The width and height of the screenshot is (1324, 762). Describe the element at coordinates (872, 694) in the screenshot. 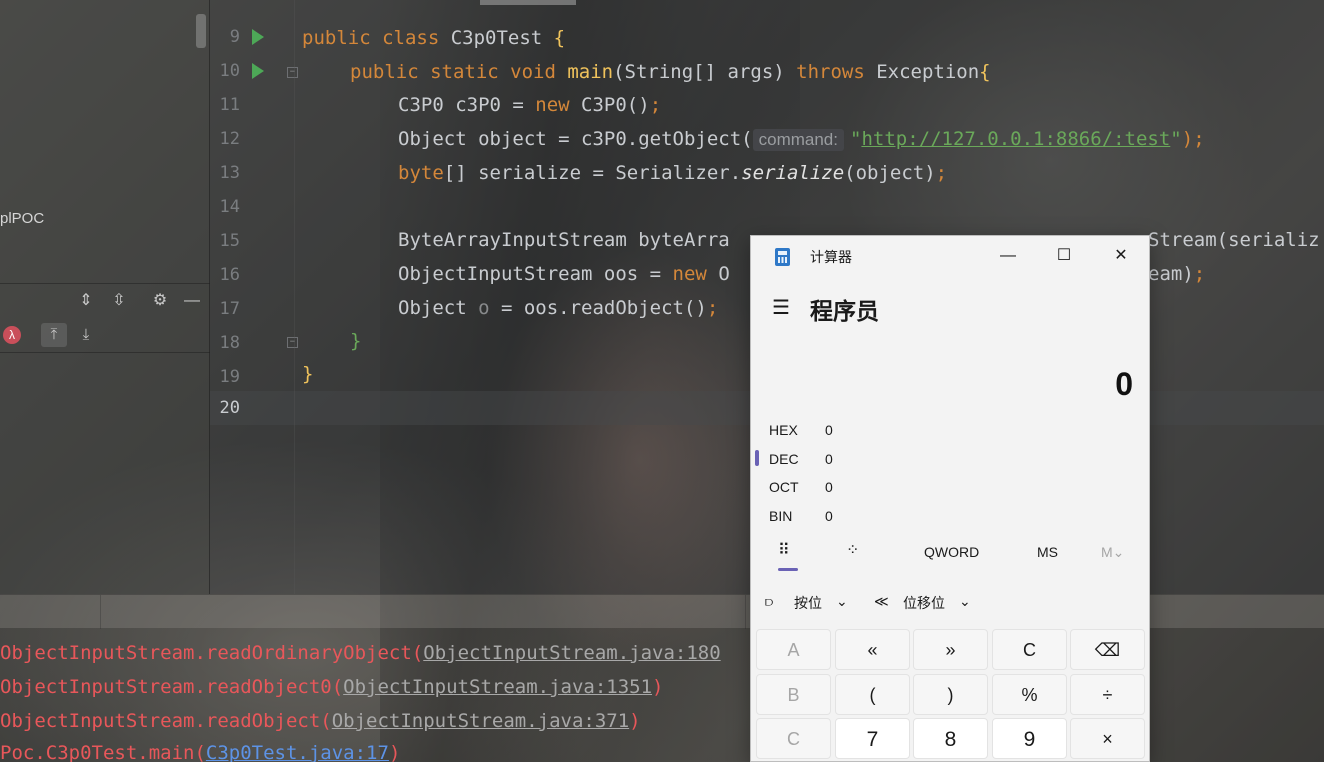

I see `key-left-paren: (` at that location.